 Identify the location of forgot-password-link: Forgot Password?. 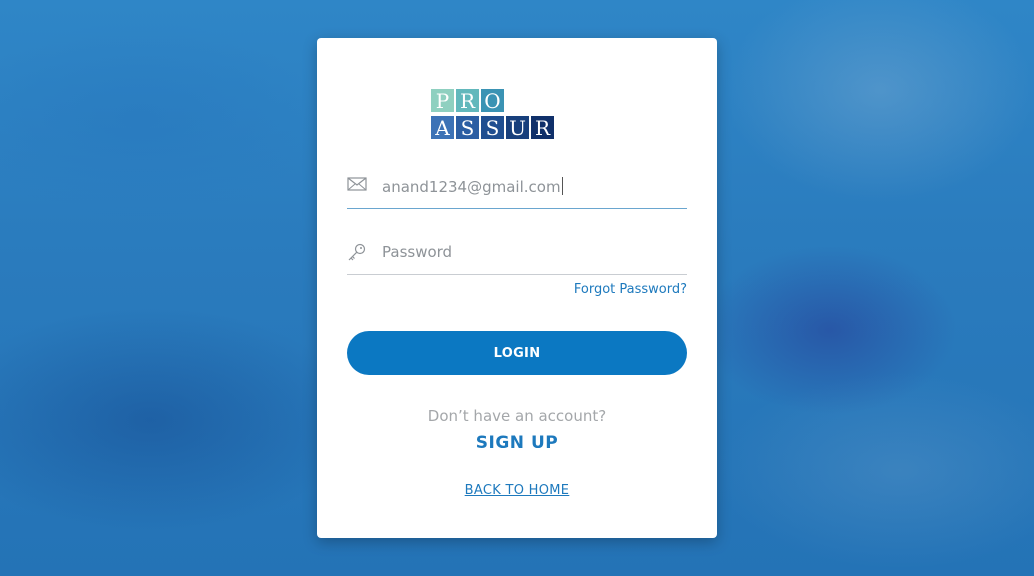
(630, 289).